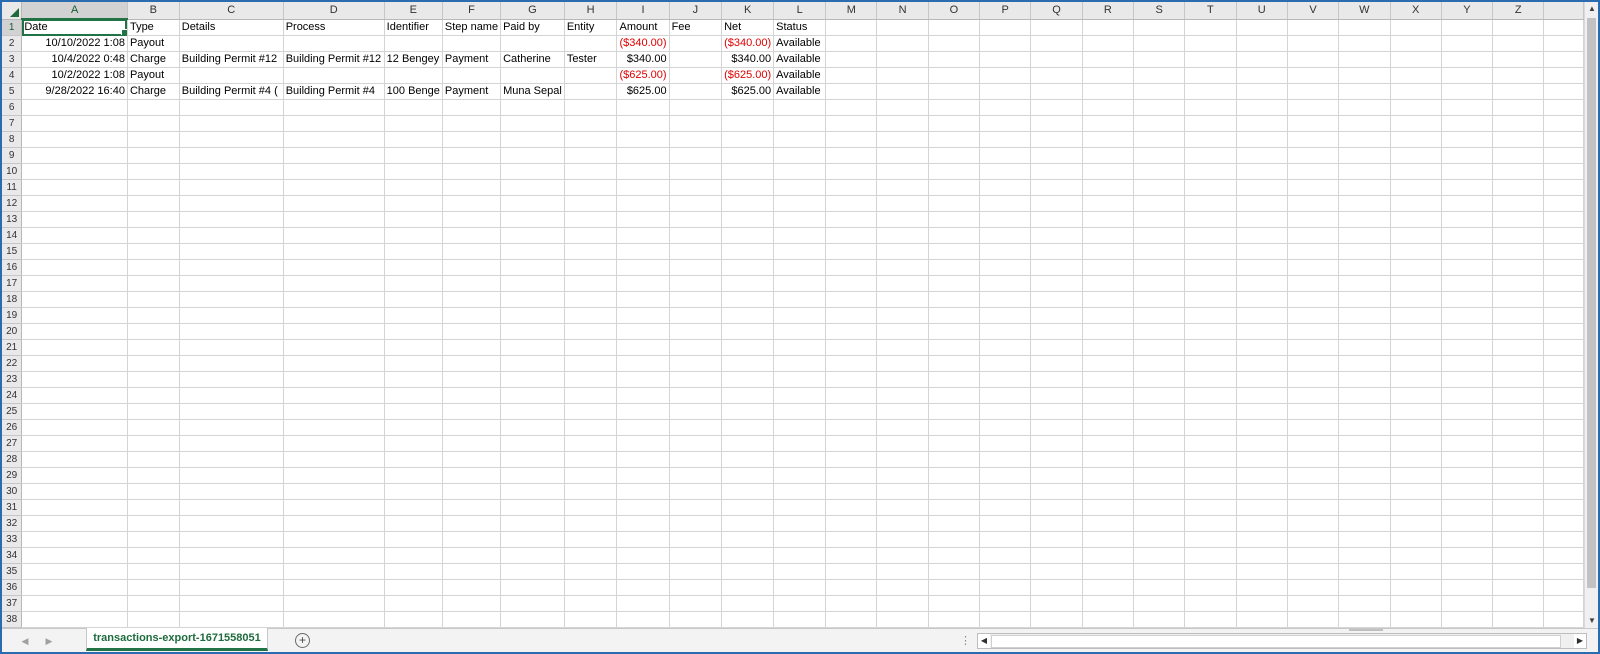 This screenshot has height=654, width=1600. Describe the element at coordinates (902, 619) in the screenshot. I see `cell-n38` at that location.